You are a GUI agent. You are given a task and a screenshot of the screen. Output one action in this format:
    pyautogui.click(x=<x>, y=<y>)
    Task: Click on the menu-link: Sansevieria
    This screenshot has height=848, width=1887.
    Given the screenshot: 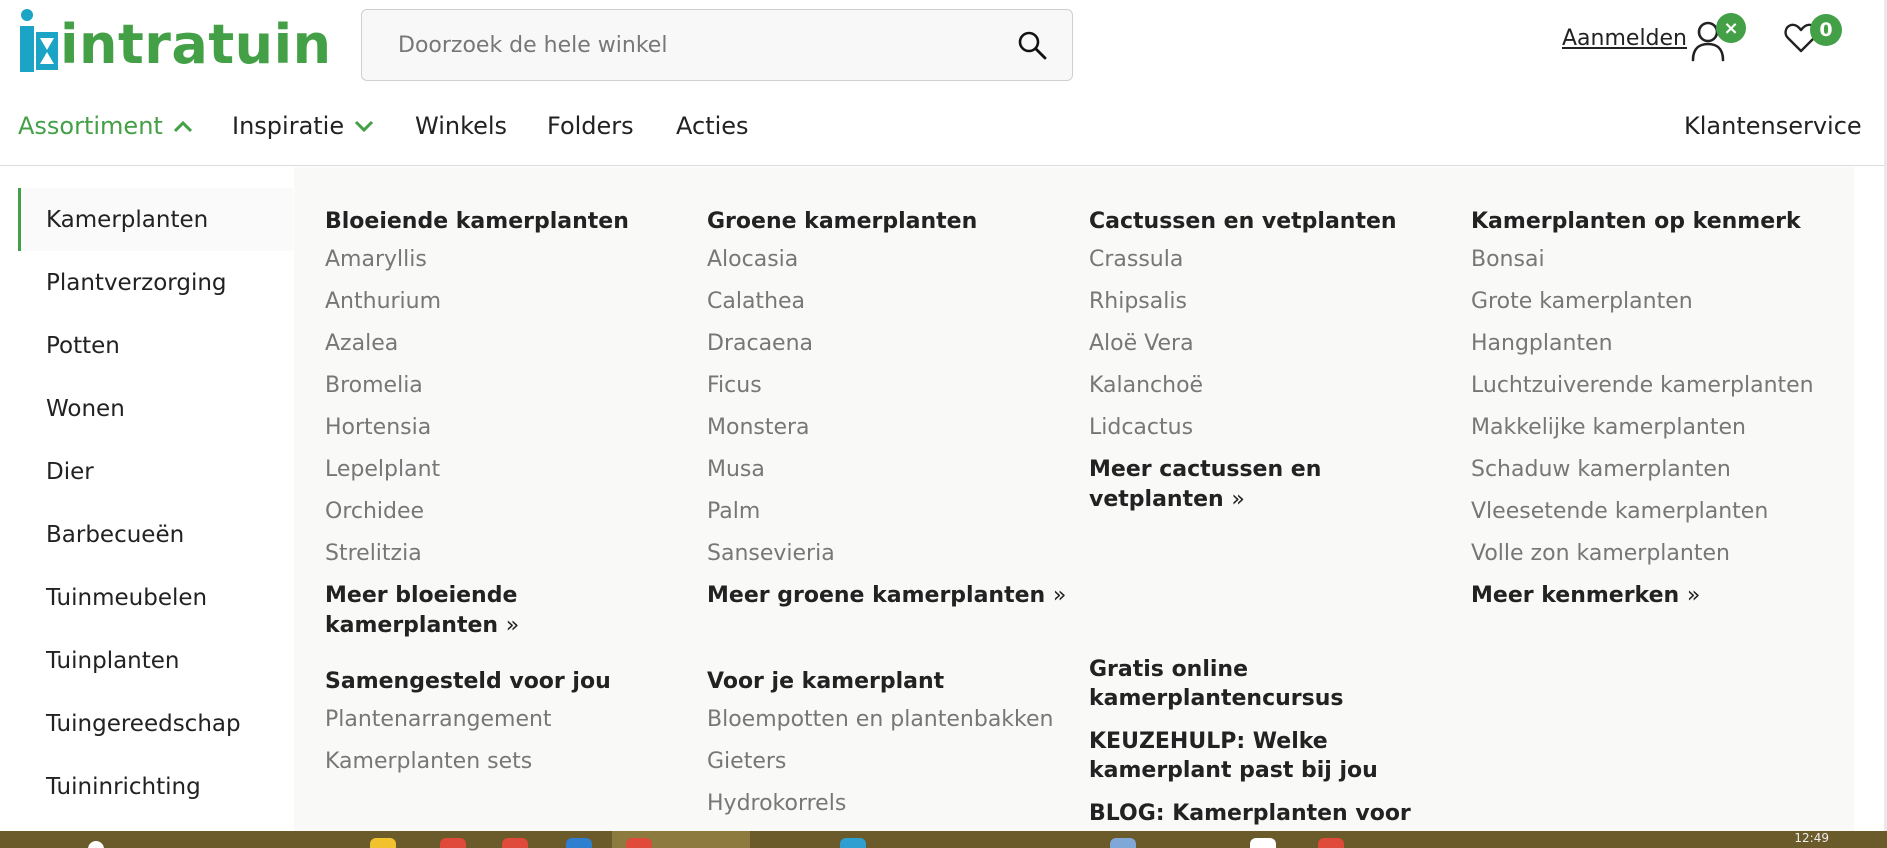 What is the action you would take?
    pyautogui.click(x=887, y=560)
    